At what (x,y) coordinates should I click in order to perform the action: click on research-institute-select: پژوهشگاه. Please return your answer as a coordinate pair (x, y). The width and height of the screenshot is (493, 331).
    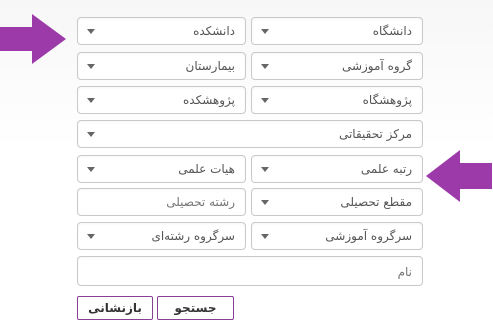
    Looking at the image, I should click on (337, 100).